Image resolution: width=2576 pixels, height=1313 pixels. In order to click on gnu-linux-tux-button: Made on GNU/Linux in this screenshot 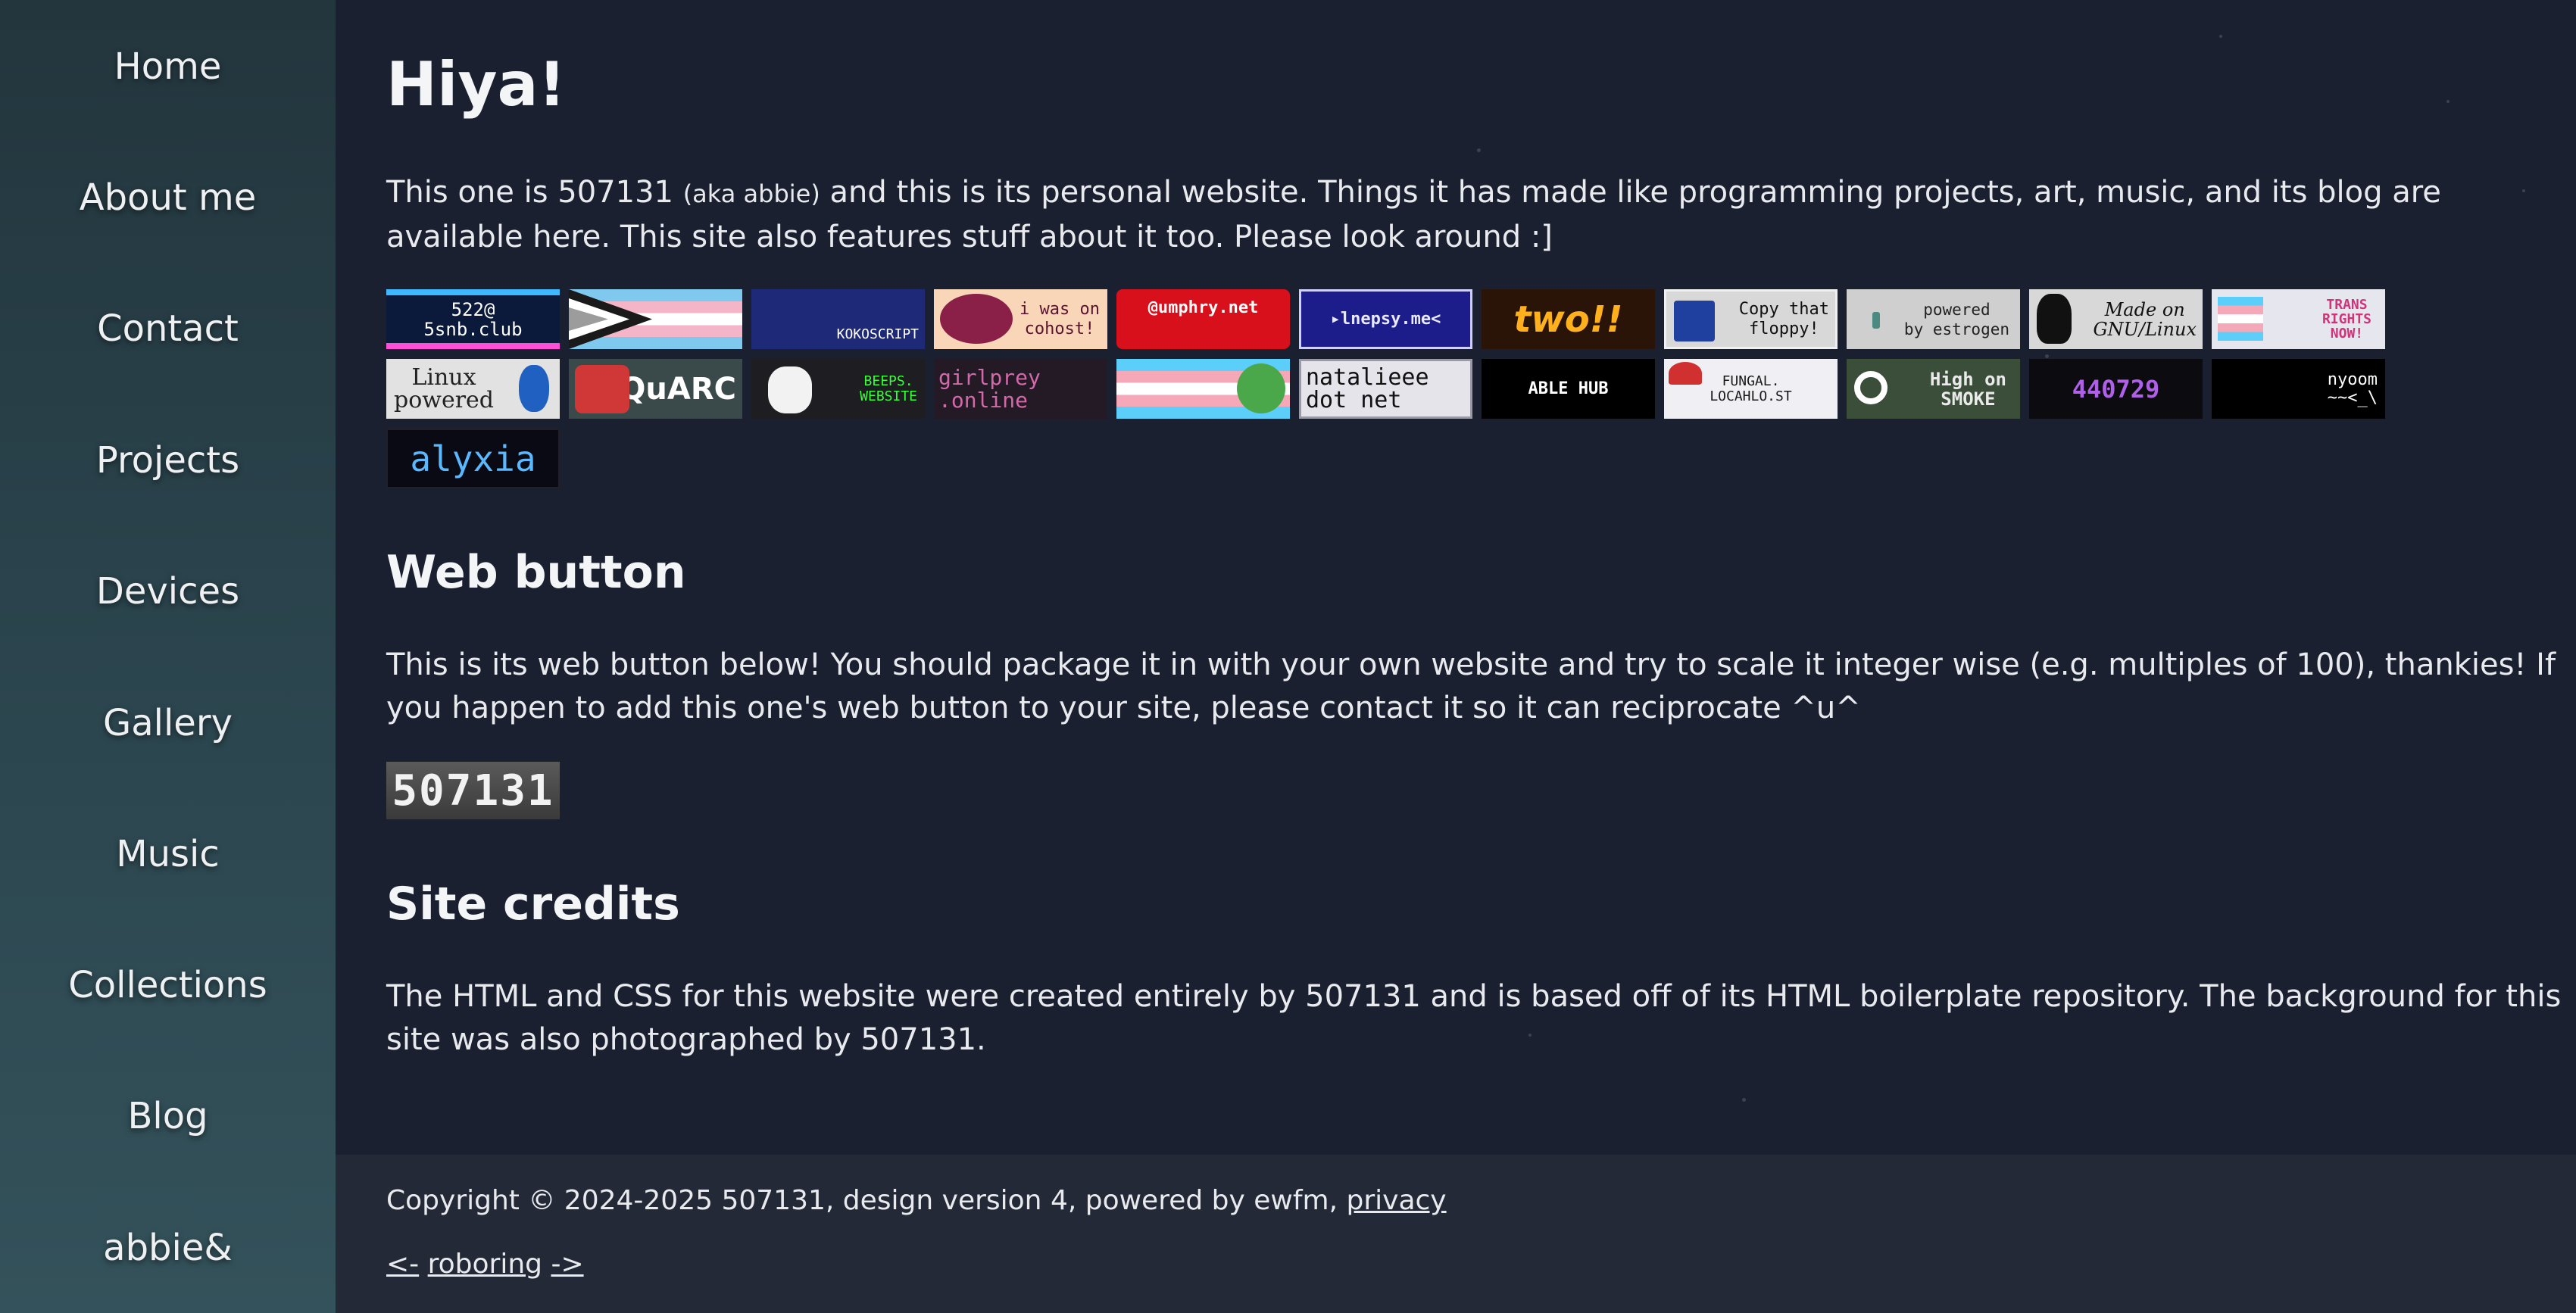, I will do `click(2116, 319)`.